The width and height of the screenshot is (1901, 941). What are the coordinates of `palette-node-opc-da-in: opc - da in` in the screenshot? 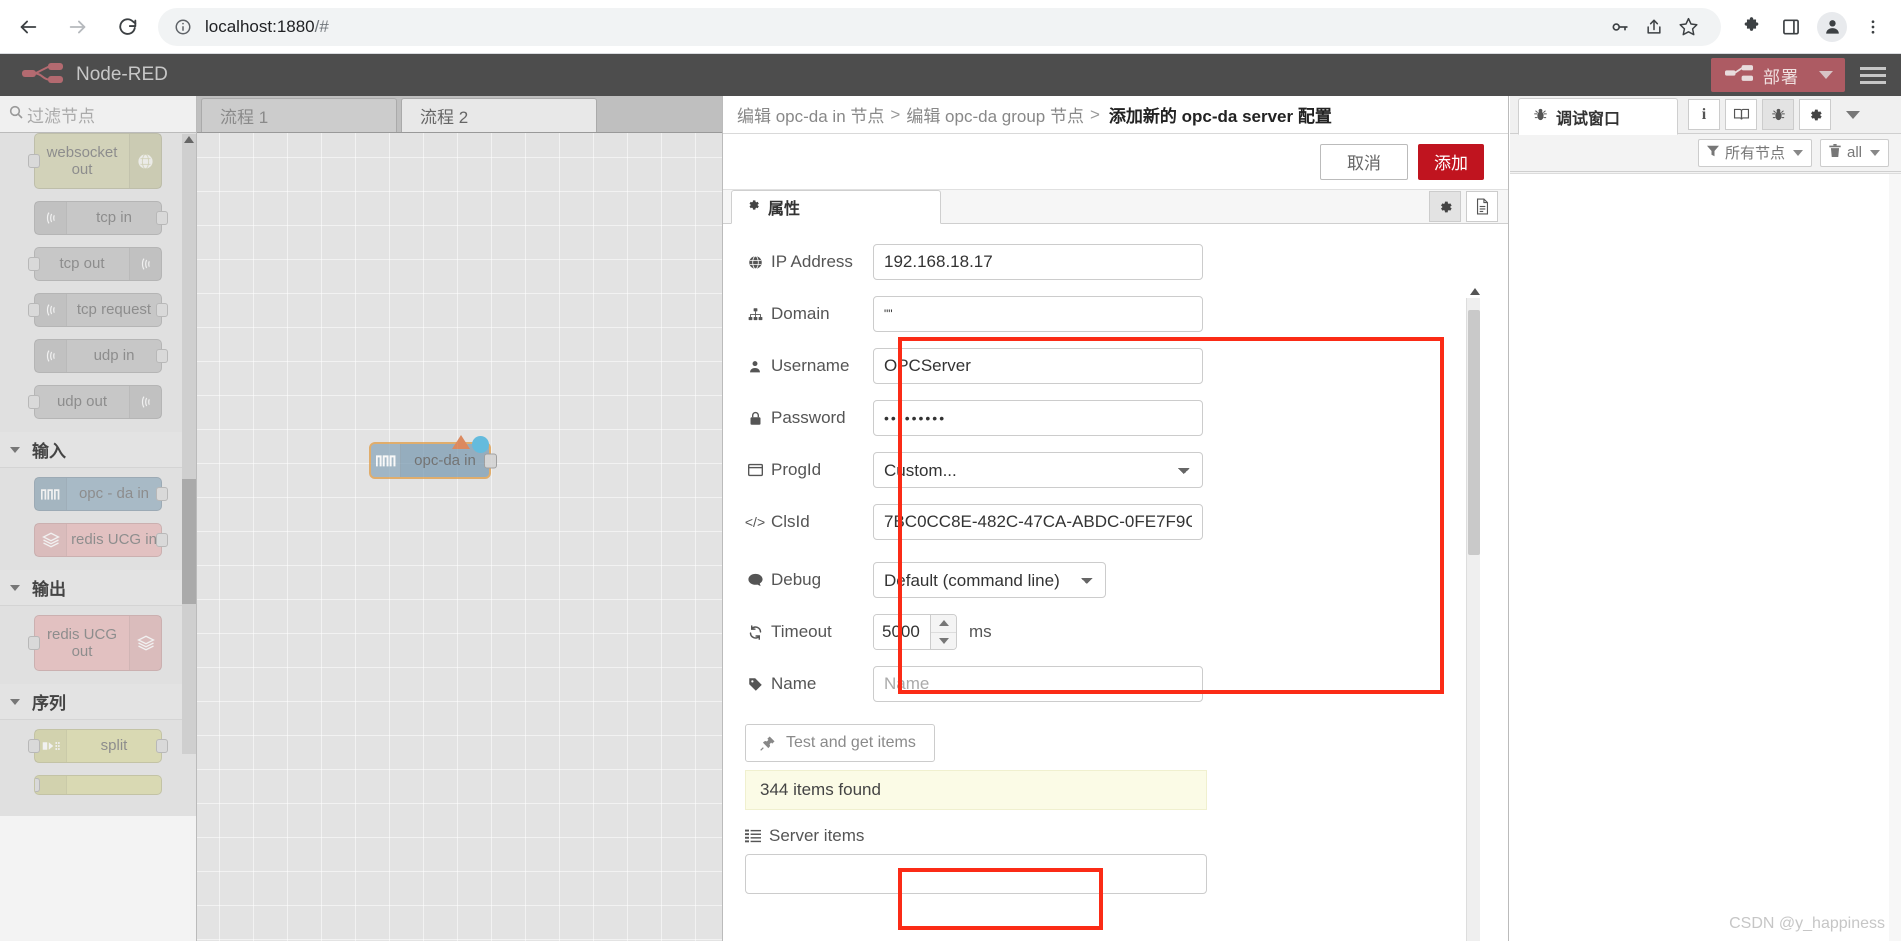 It's located at (101, 494).